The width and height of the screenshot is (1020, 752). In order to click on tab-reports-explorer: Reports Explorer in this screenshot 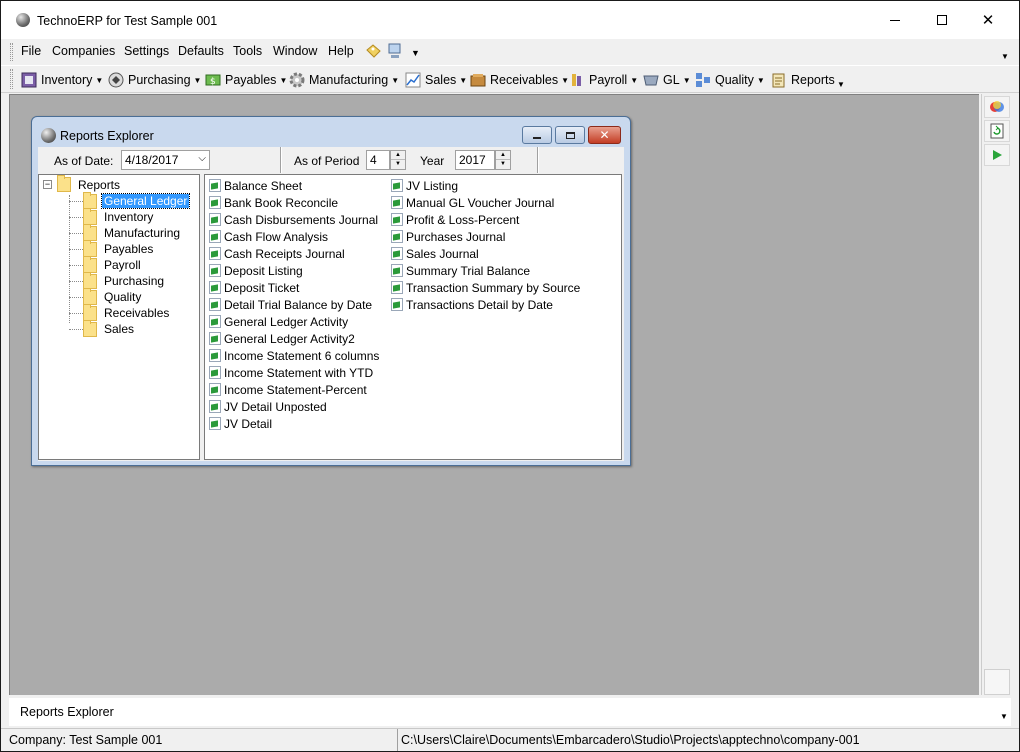, I will do `click(67, 712)`.